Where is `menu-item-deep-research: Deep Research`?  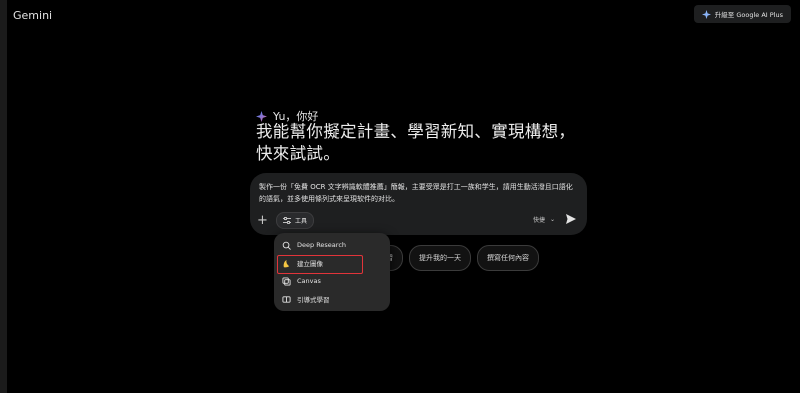
menu-item-deep-research: Deep Research is located at coordinates (332, 245).